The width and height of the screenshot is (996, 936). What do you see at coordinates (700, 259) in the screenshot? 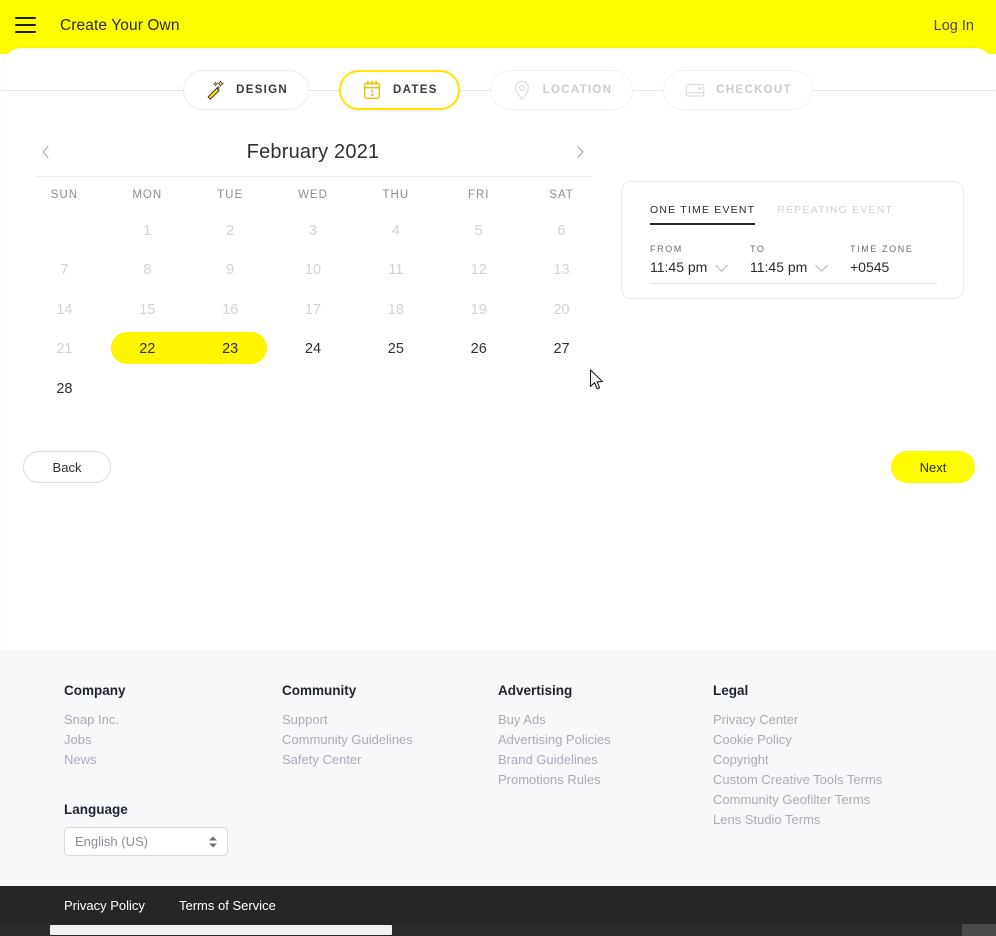
I see `from-time-field: FROM 11:45 pm` at bounding box center [700, 259].